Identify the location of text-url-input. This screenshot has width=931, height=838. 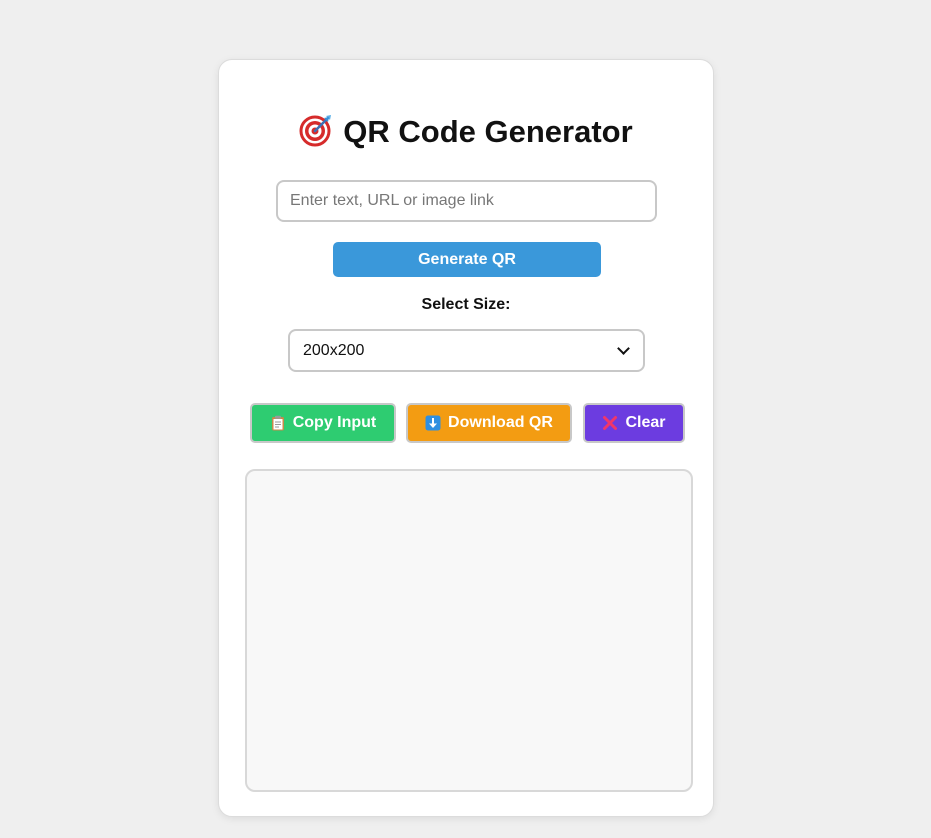
(466, 201).